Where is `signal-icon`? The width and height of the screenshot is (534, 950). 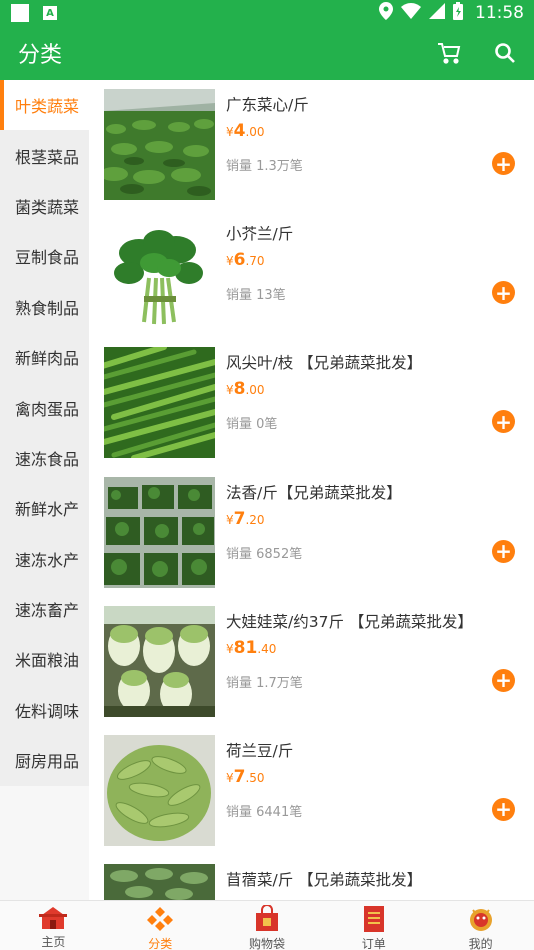 signal-icon is located at coordinates (437, 13).